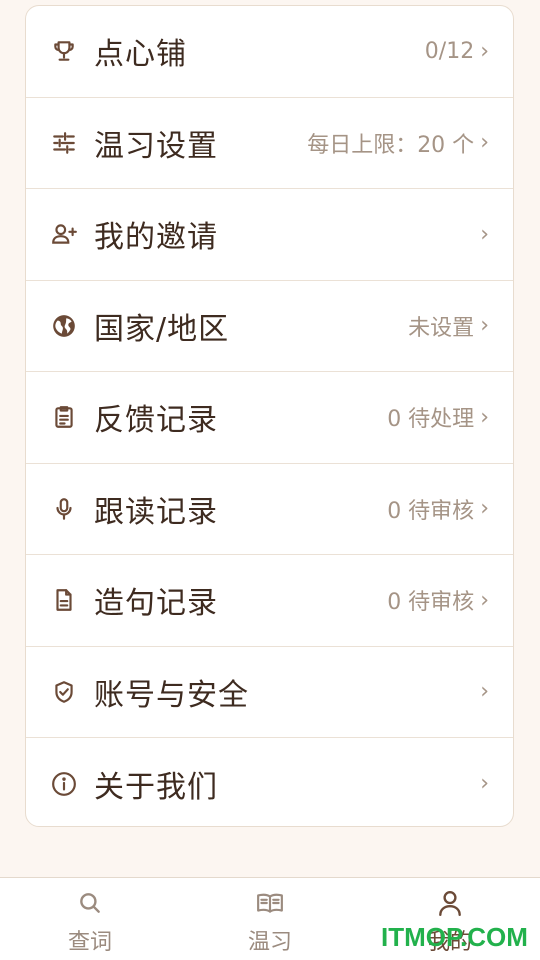 The image size is (540, 960). I want to click on add-person-icon, so click(64, 234).